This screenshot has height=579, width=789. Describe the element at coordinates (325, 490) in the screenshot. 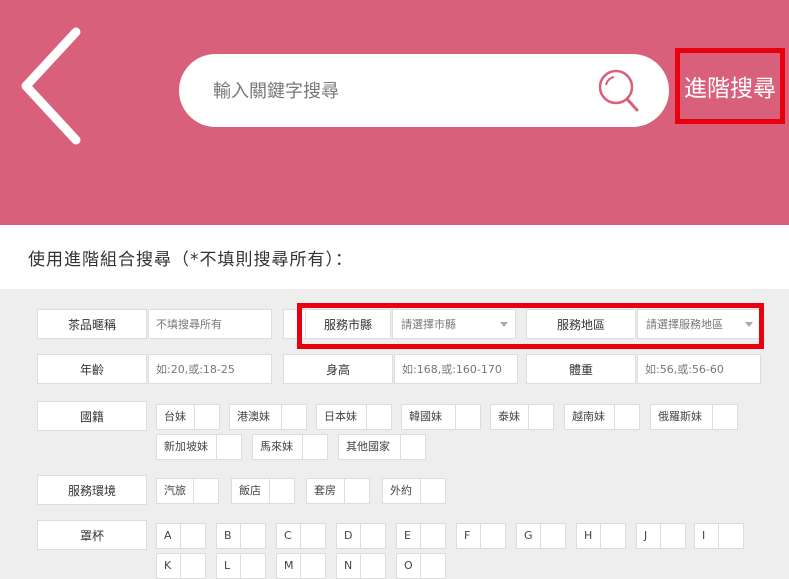

I see `option-label: 套房` at that location.